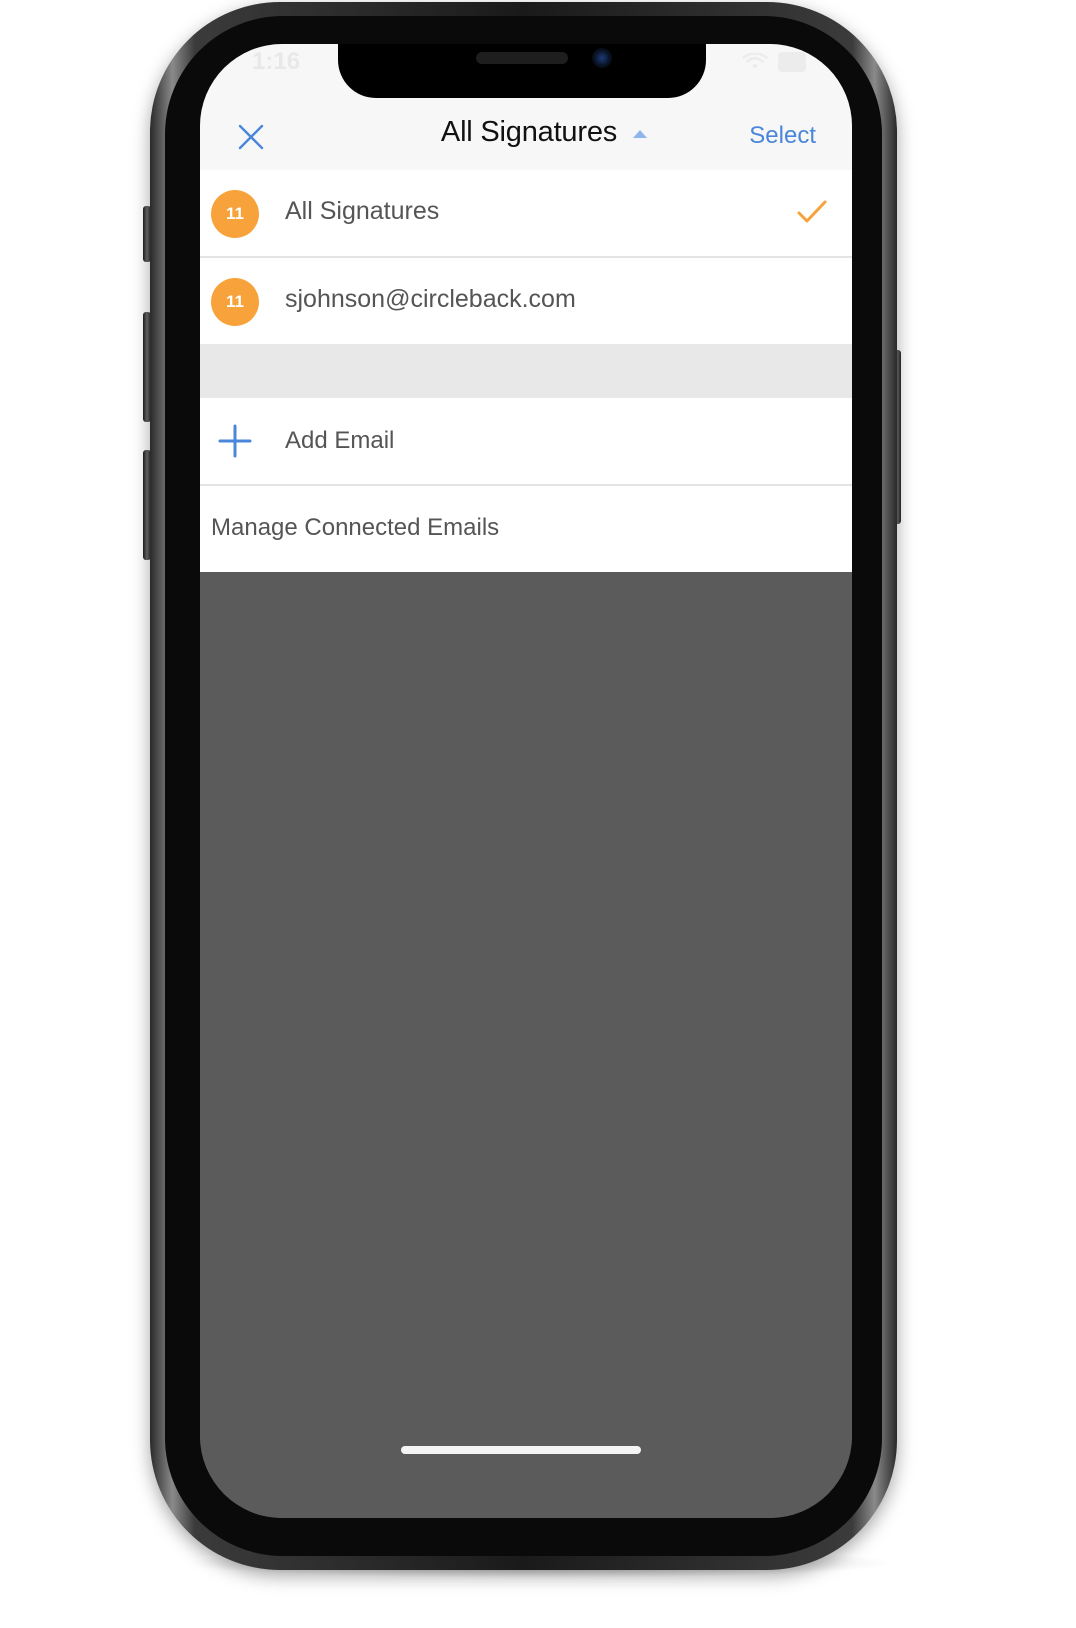  What do you see at coordinates (640, 133) in the screenshot?
I see `caret-up-icon` at bounding box center [640, 133].